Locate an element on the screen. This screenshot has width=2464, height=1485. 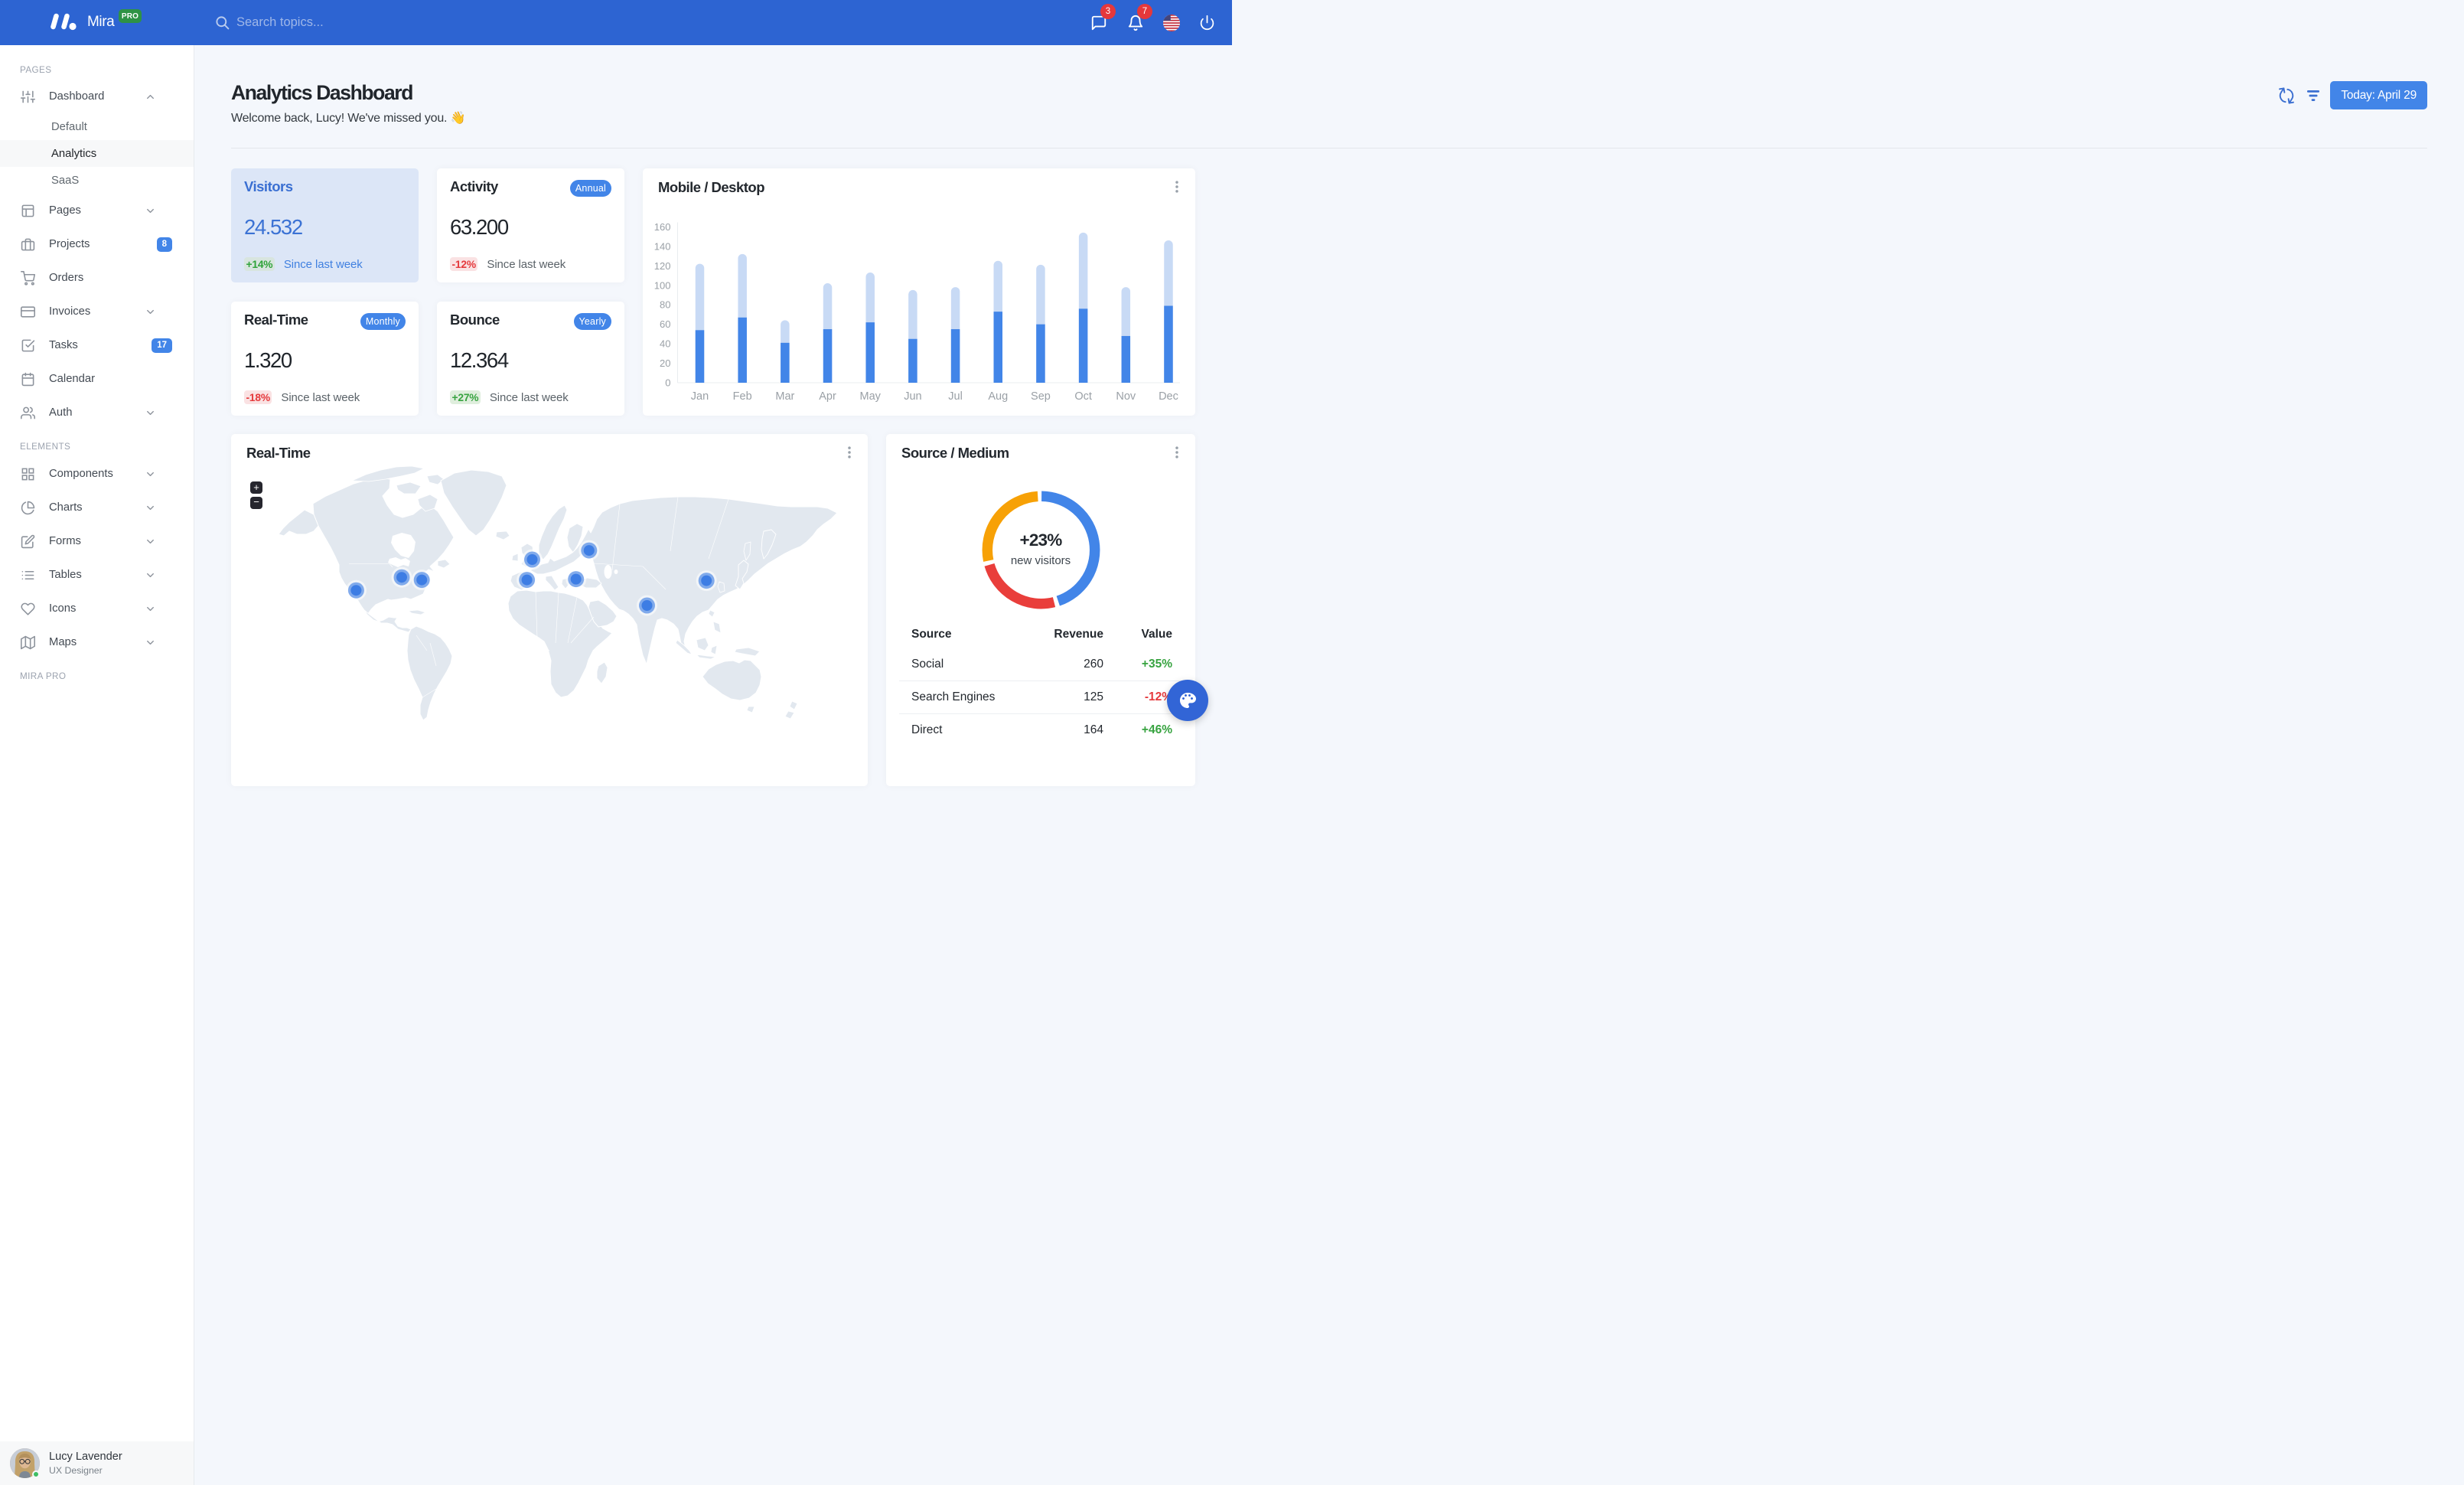
svg-text: May is located at coordinates (871, 396).